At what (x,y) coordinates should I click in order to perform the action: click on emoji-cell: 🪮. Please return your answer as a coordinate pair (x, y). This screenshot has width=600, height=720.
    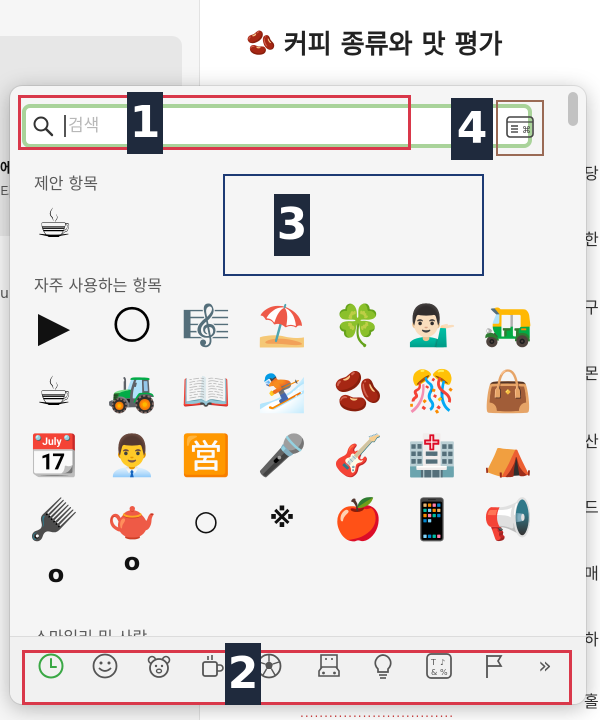
    Looking at the image, I should click on (54, 520).